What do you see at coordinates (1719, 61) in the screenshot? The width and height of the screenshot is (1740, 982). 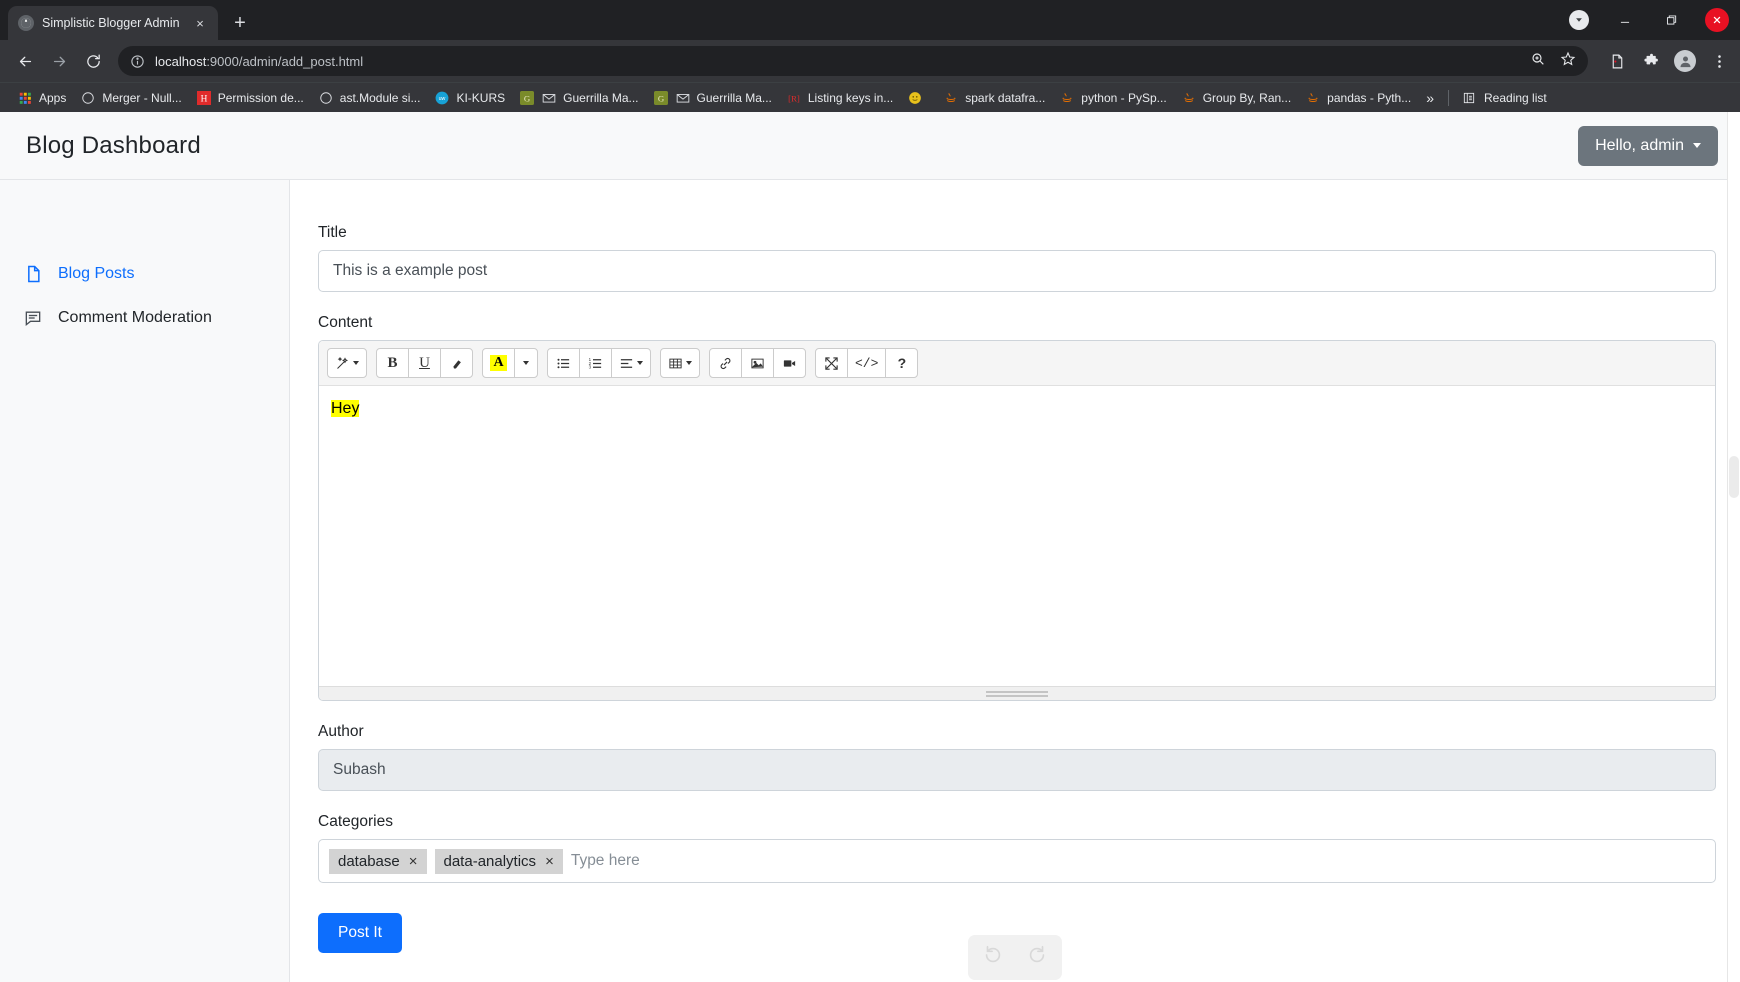 I see `browser-menu-icon` at bounding box center [1719, 61].